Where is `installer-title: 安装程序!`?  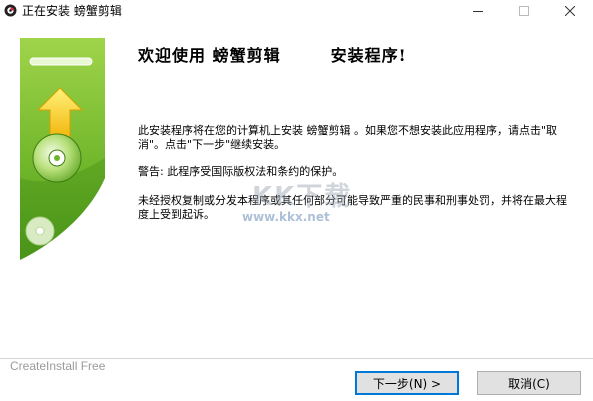 installer-title: 安装程序! is located at coordinates (368, 55).